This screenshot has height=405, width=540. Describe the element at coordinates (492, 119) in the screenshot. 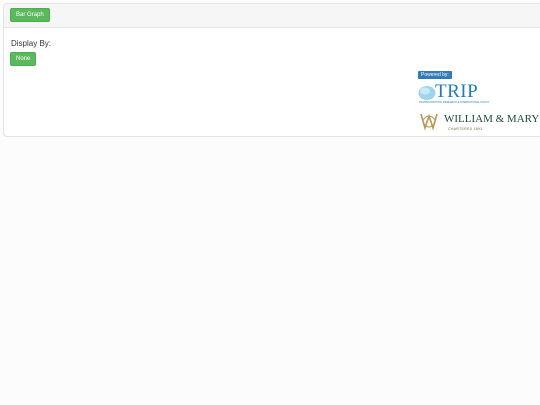

I see `william-mary-wordmark: WILLIAM & MARY` at that location.